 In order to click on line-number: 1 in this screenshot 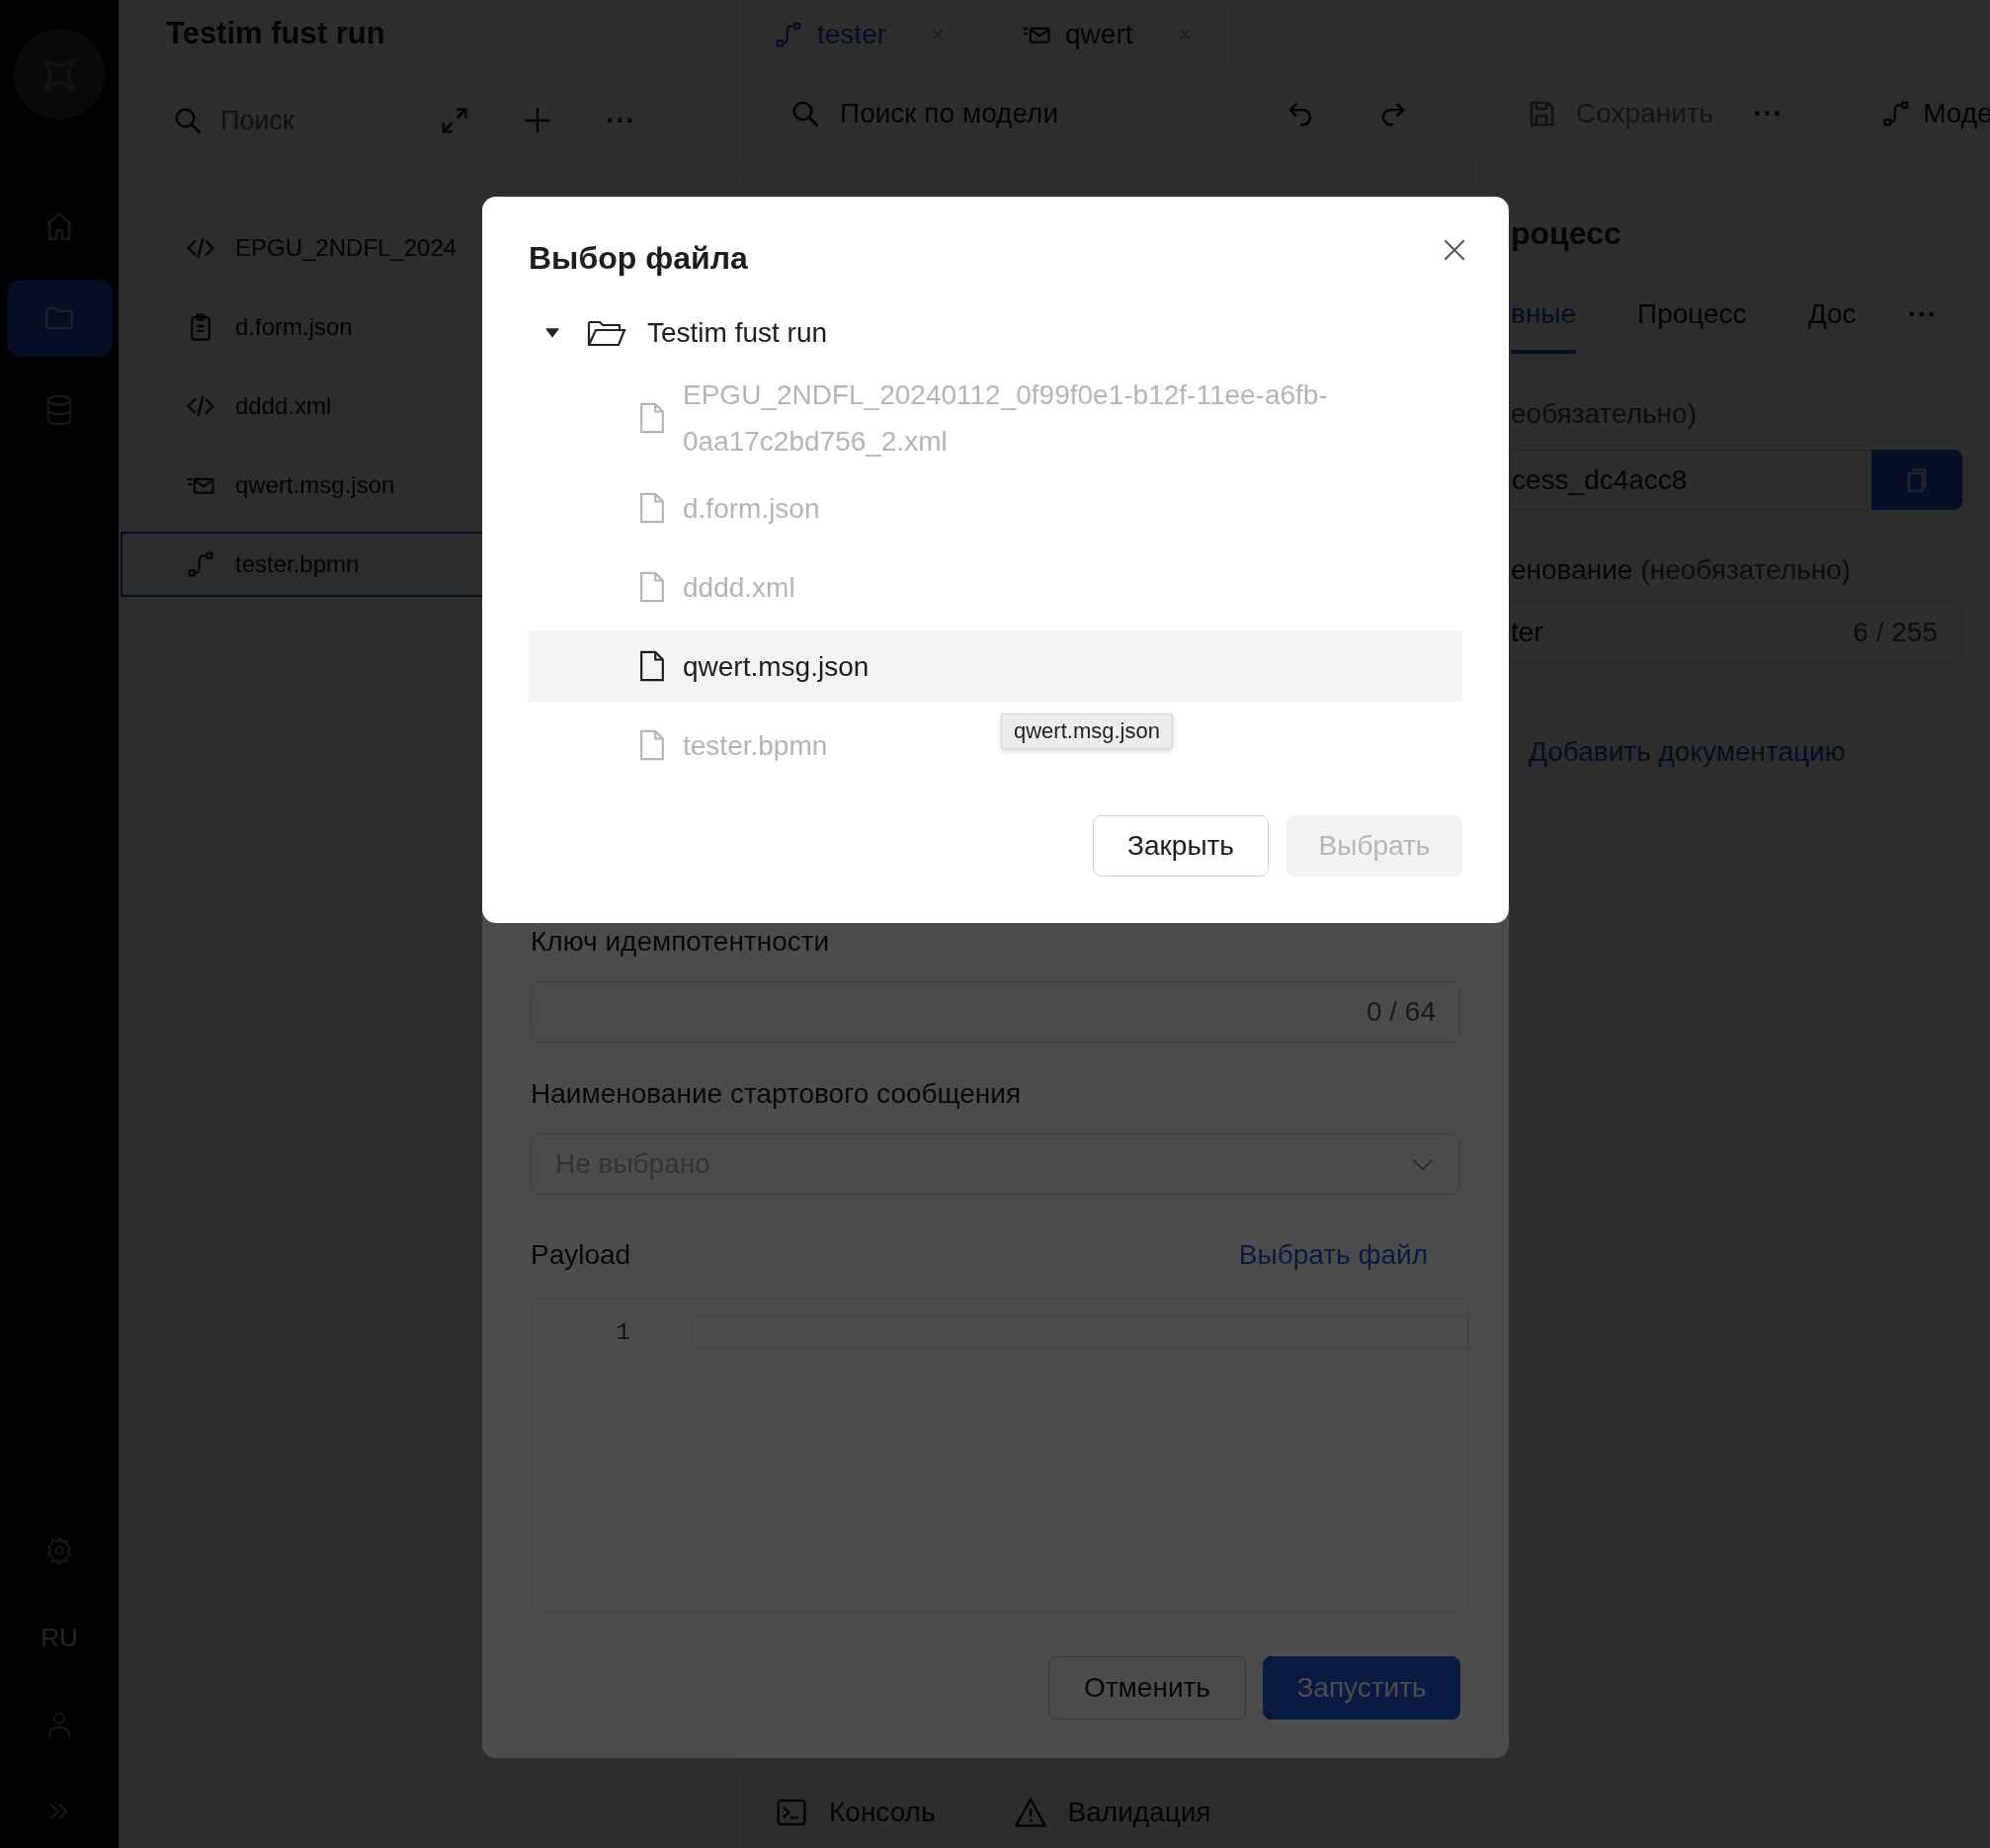, I will do `click(623, 1332)`.